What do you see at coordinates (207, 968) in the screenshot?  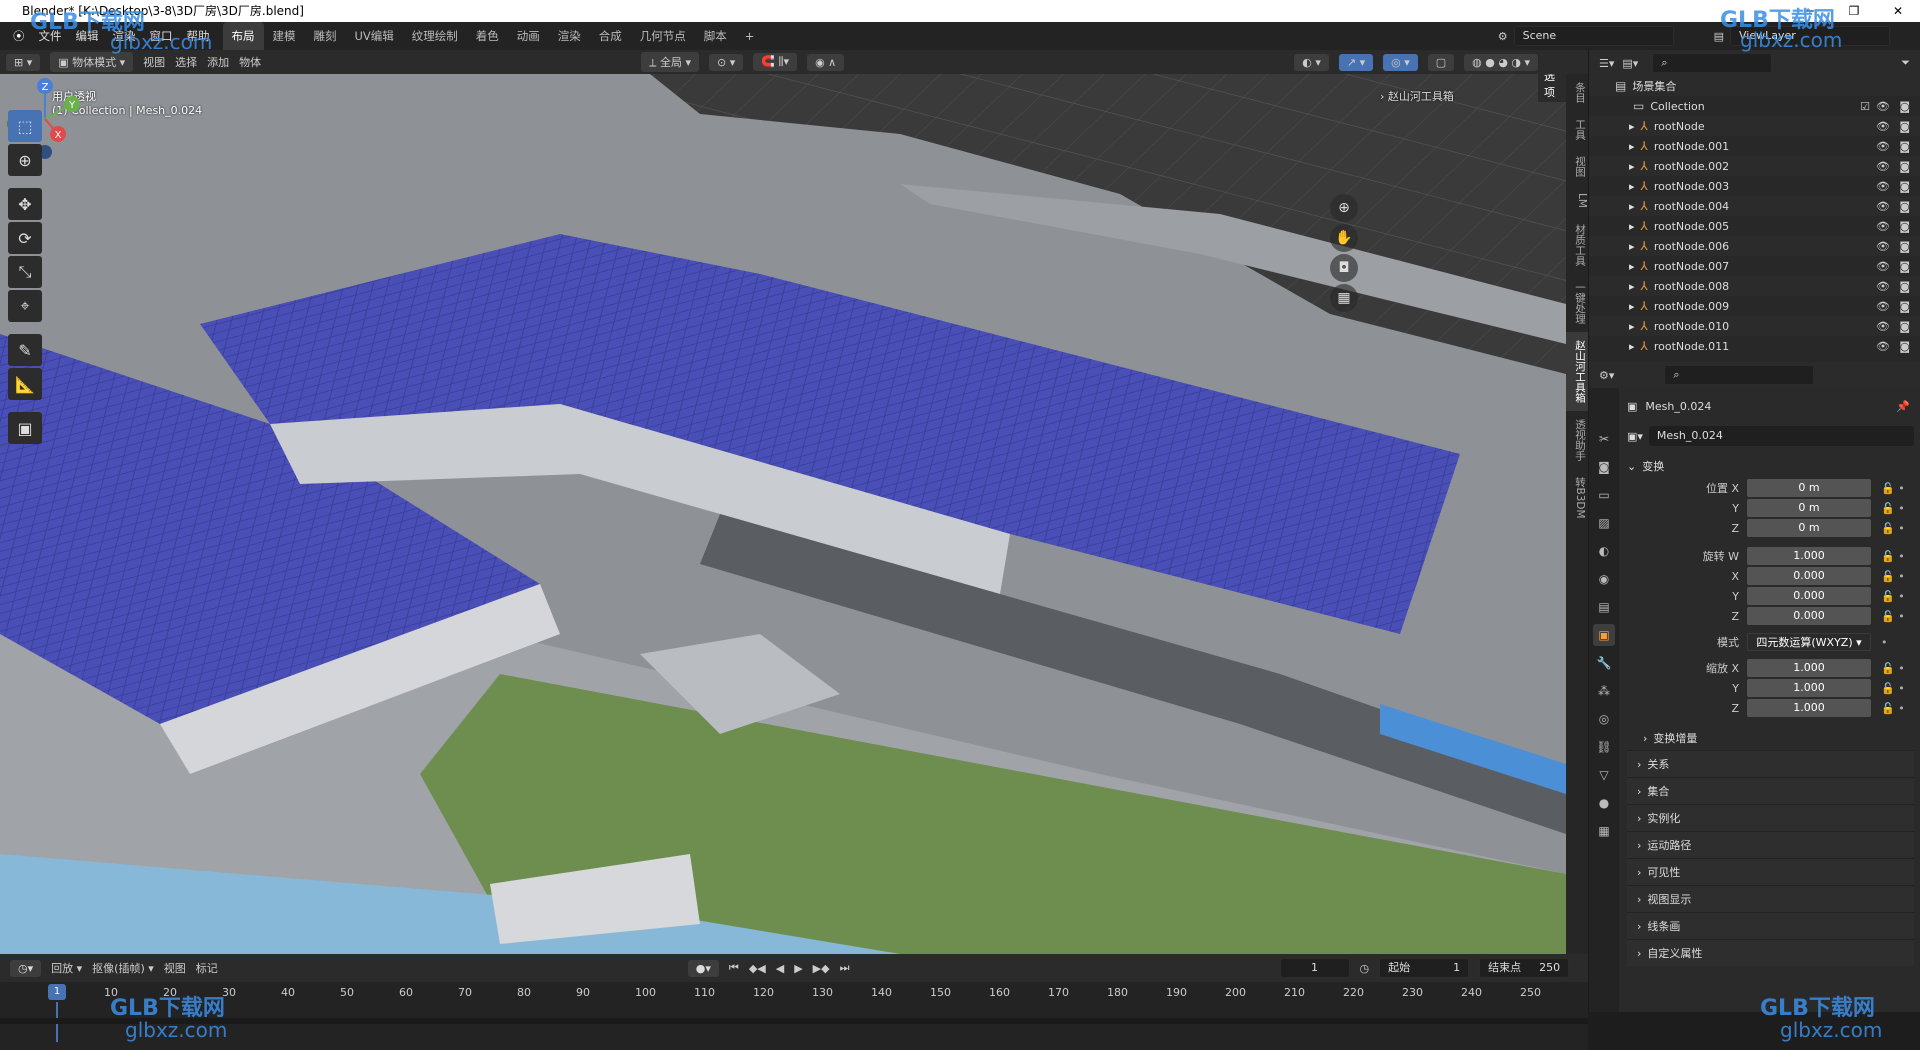 I see `menu-marker: 标记` at bounding box center [207, 968].